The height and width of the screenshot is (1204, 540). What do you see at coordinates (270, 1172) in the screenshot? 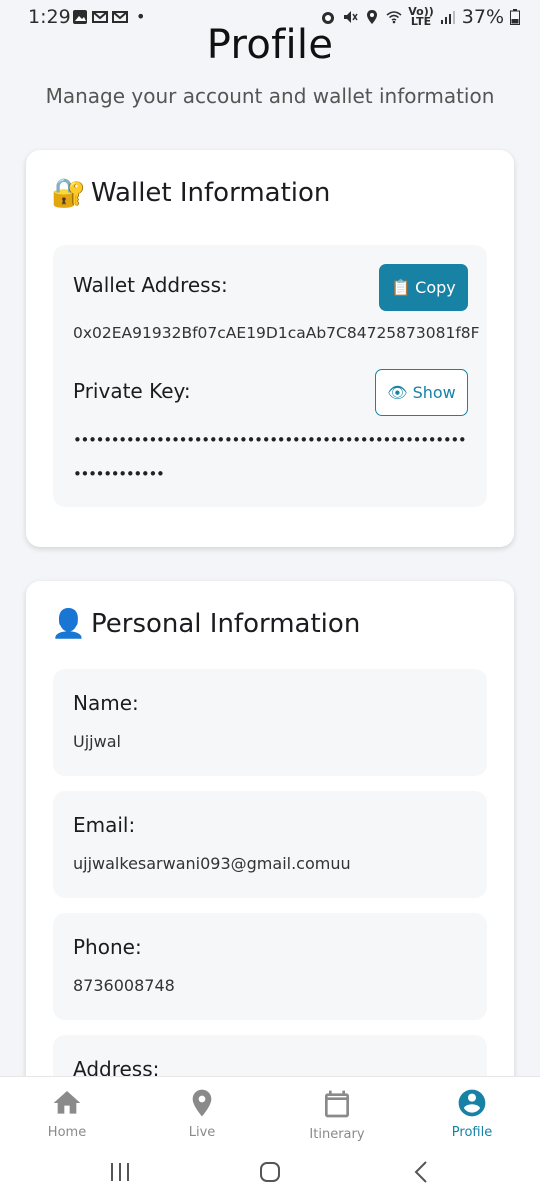
I see `home-button-icon` at bounding box center [270, 1172].